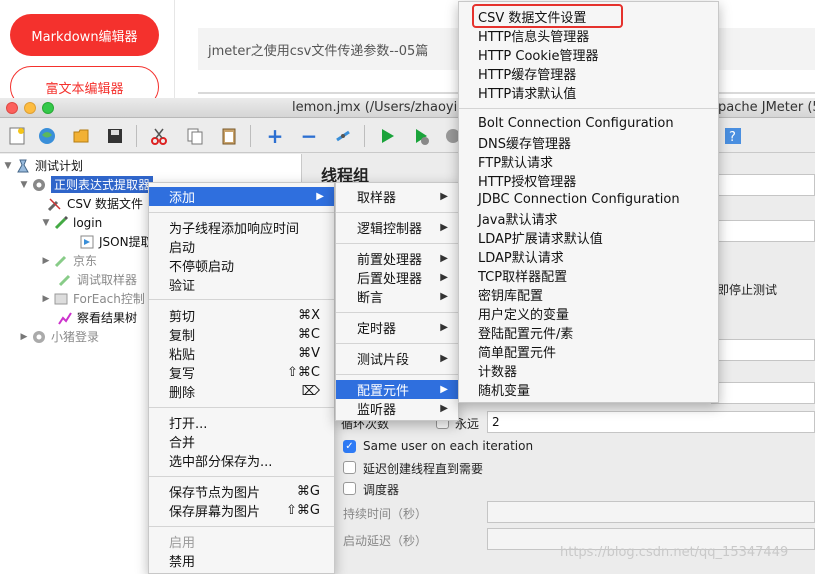 Image resolution: width=815 pixels, height=574 pixels. Describe the element at coordinates (349, 446) in the screenshot. I see `same-user-checkbox: ✓` at that location.